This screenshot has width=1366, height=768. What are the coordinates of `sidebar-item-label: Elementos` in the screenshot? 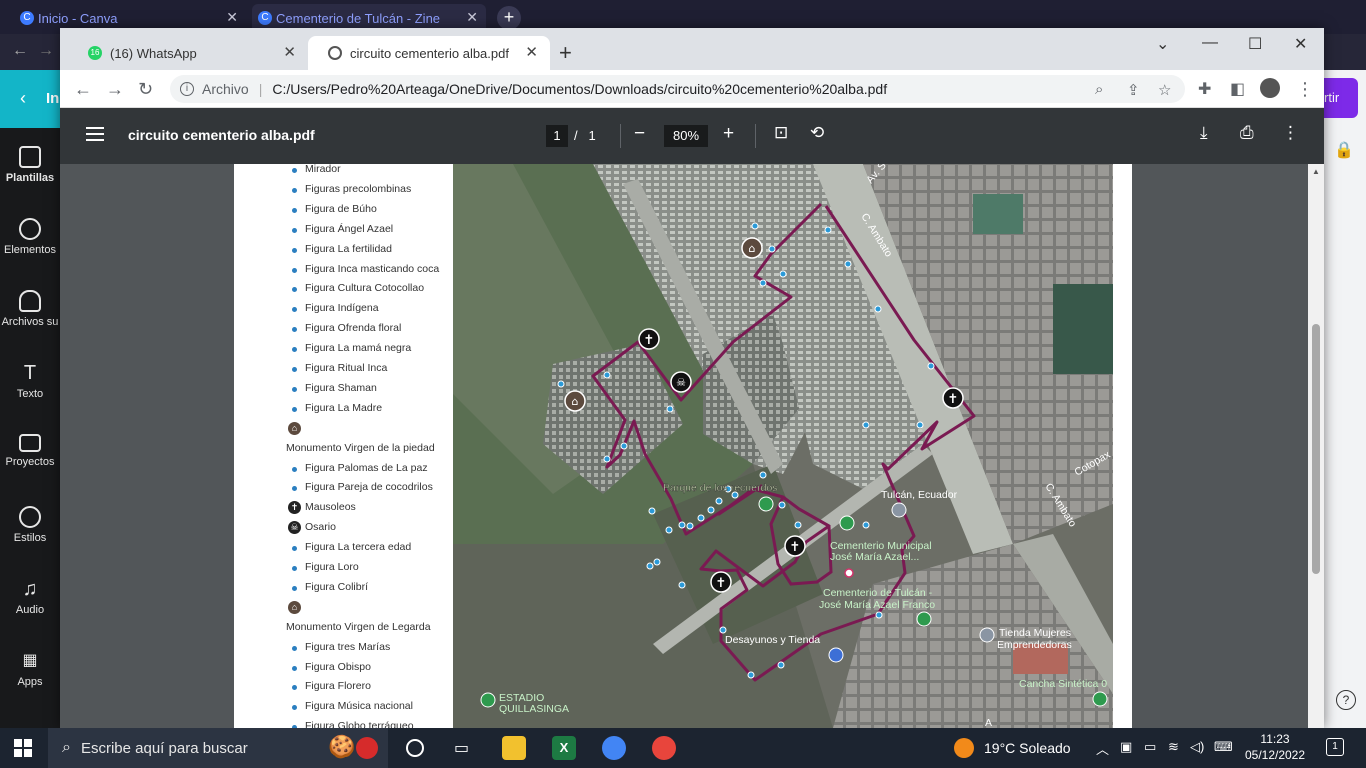 It's located at (30, 250).